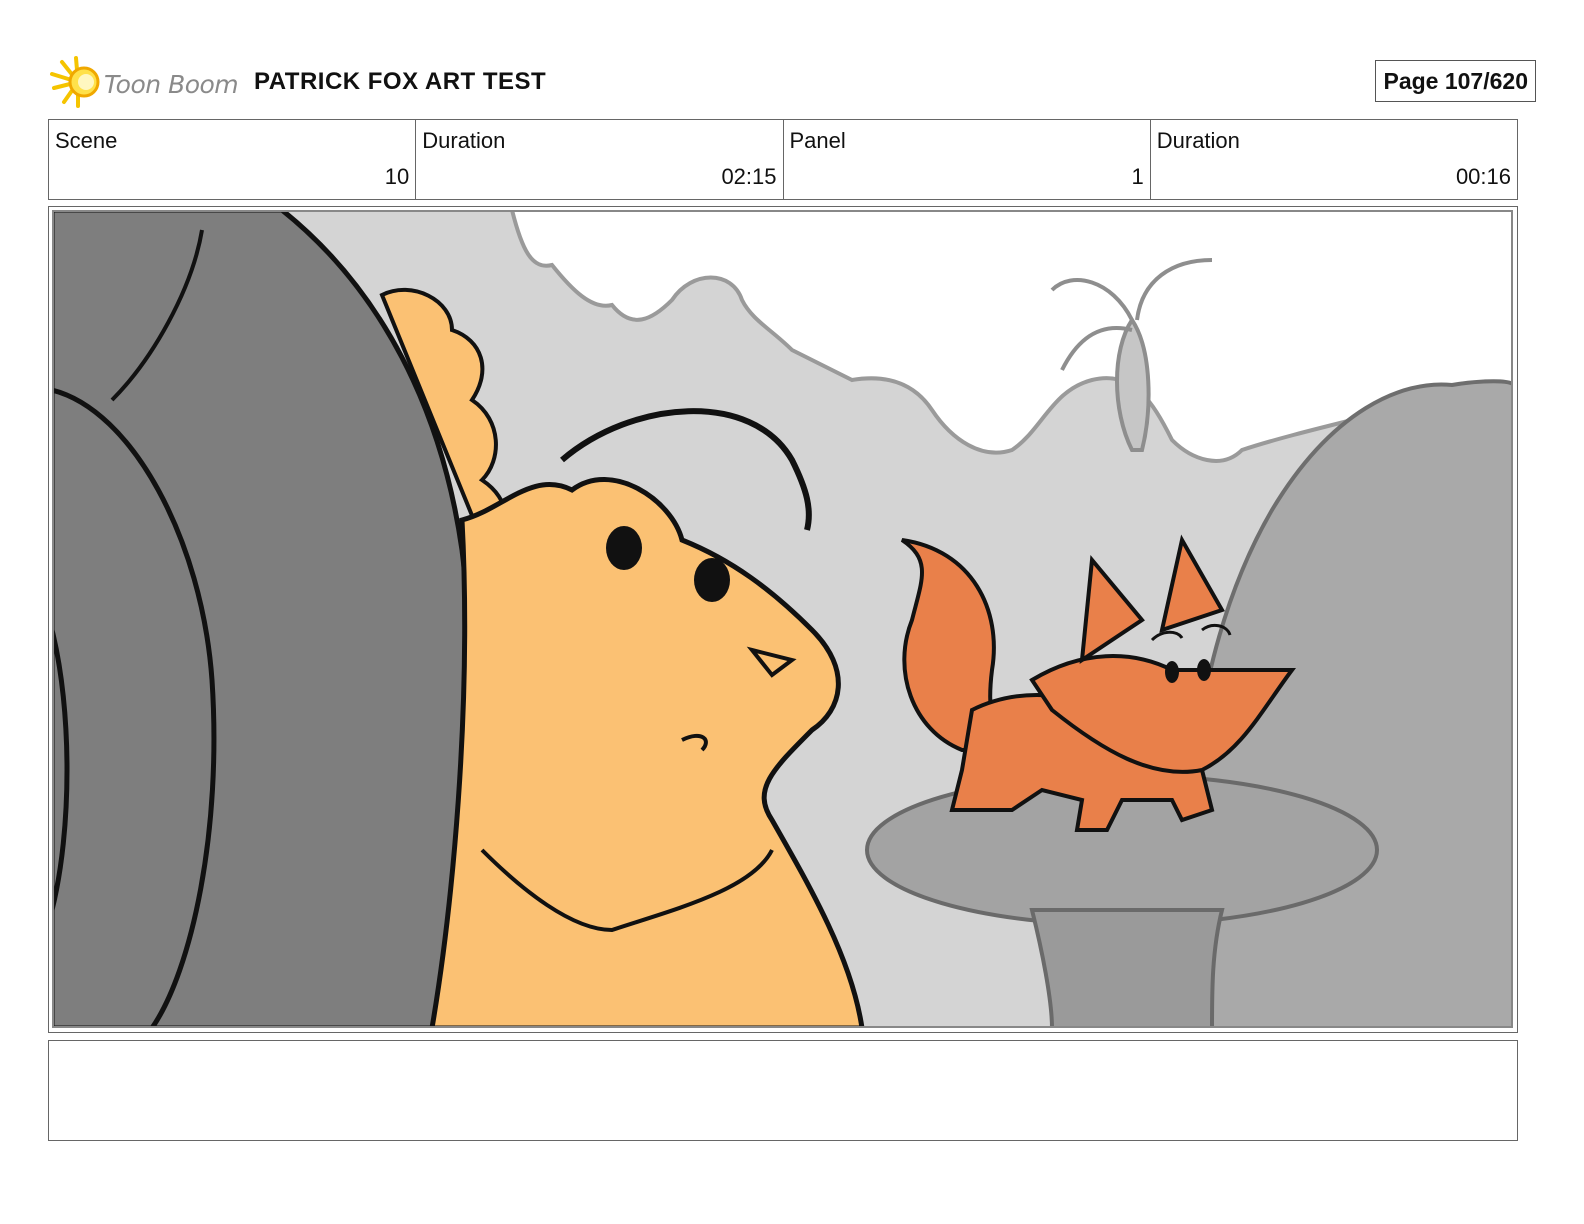  Describe the element at coordinates (75, 82) in the screenshot. I see `sunburst-icon` at that location.